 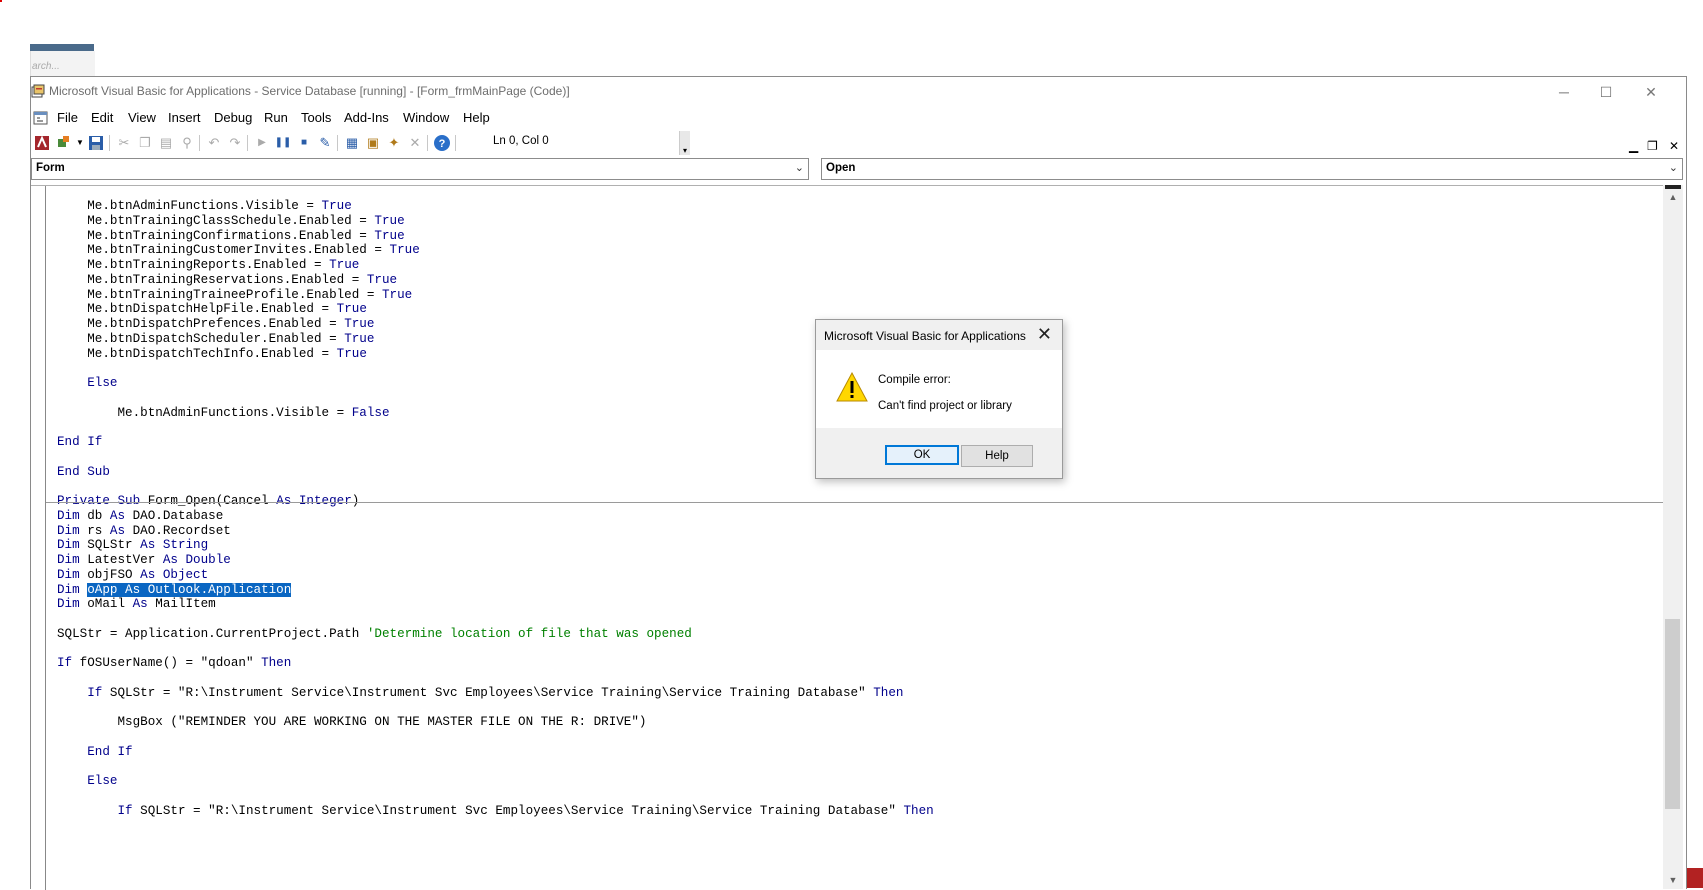 I want to click on split-bar, so click(x=1673, y=187).